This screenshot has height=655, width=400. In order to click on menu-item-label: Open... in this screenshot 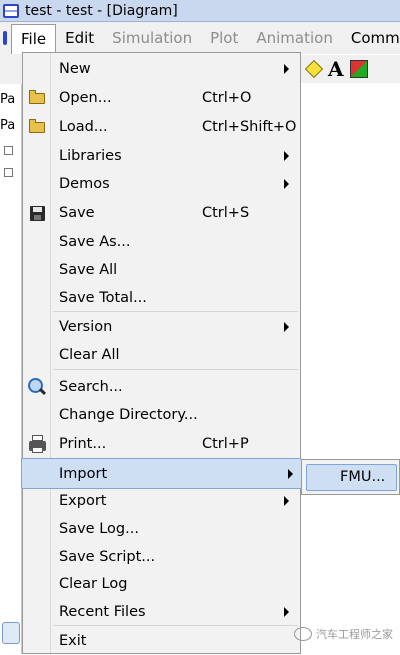, I will do `click(85, 98)`.